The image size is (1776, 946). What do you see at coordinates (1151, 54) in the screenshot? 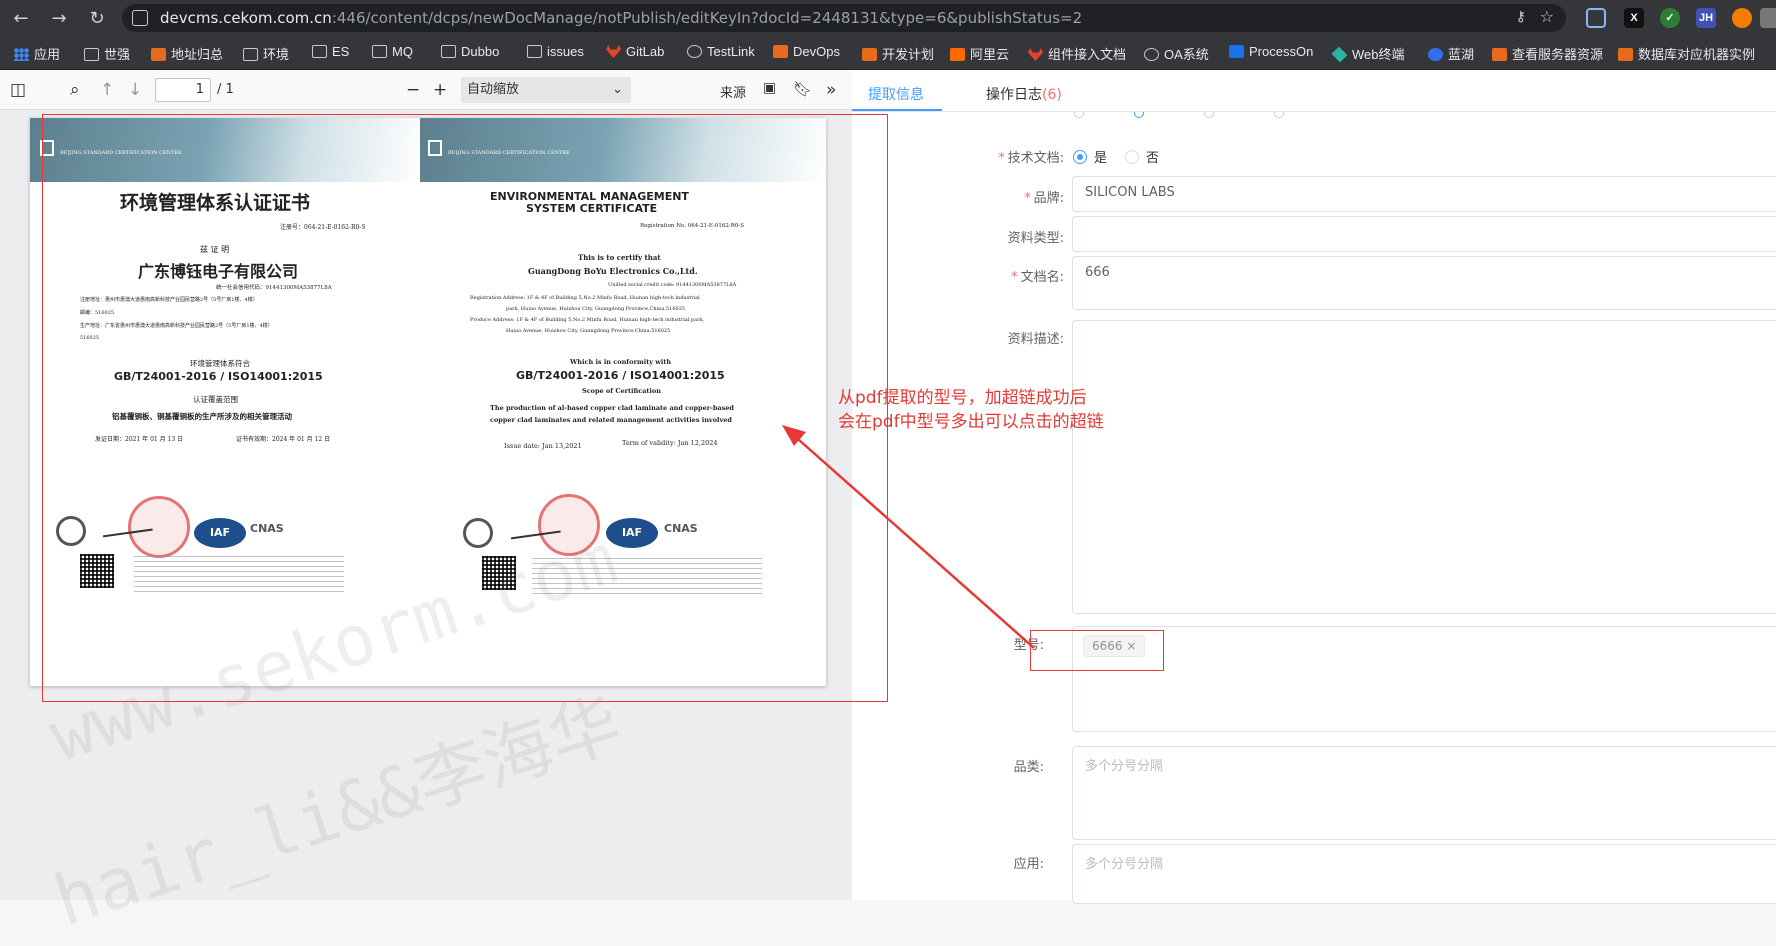
I see `e-icon` at bounding box center [1151, 54].